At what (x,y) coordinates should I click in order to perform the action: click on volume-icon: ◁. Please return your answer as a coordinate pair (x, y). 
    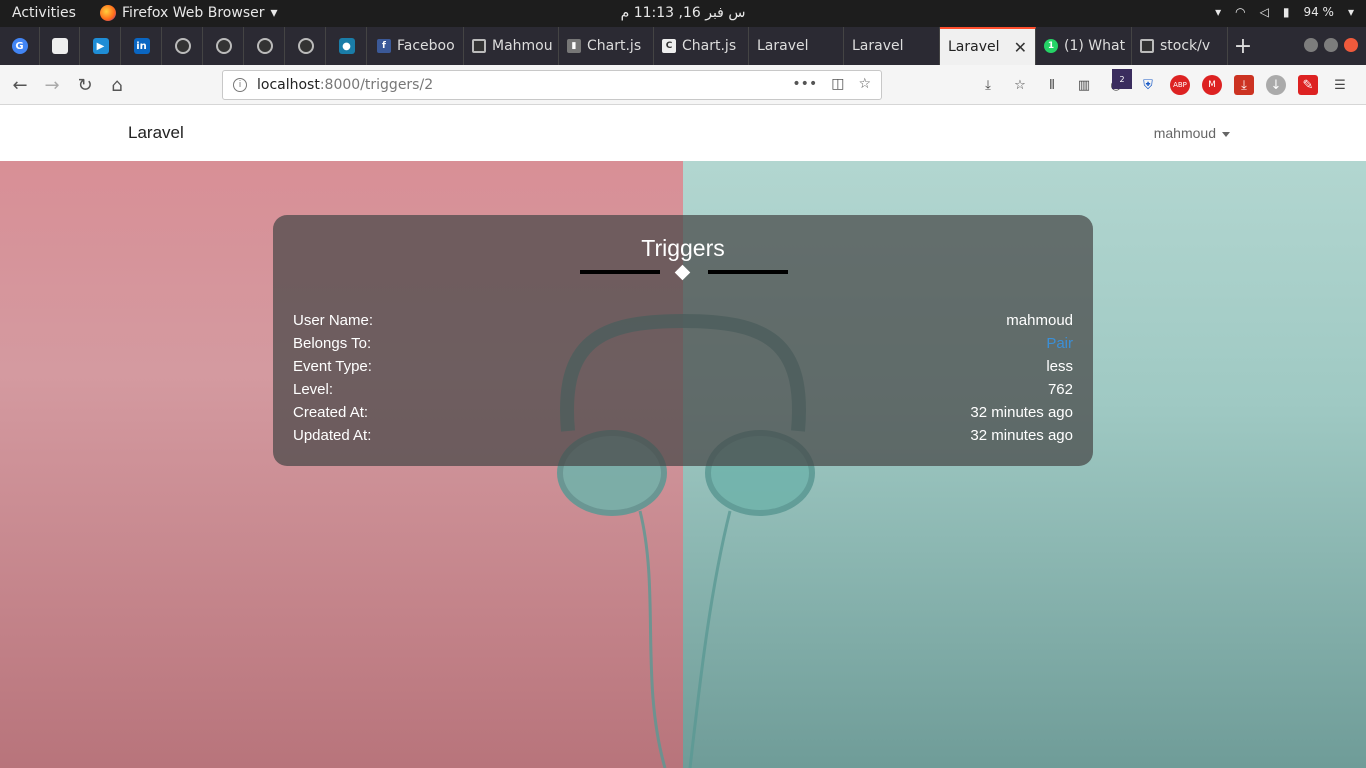
    Looking at the image, I should click on (1264, 12).